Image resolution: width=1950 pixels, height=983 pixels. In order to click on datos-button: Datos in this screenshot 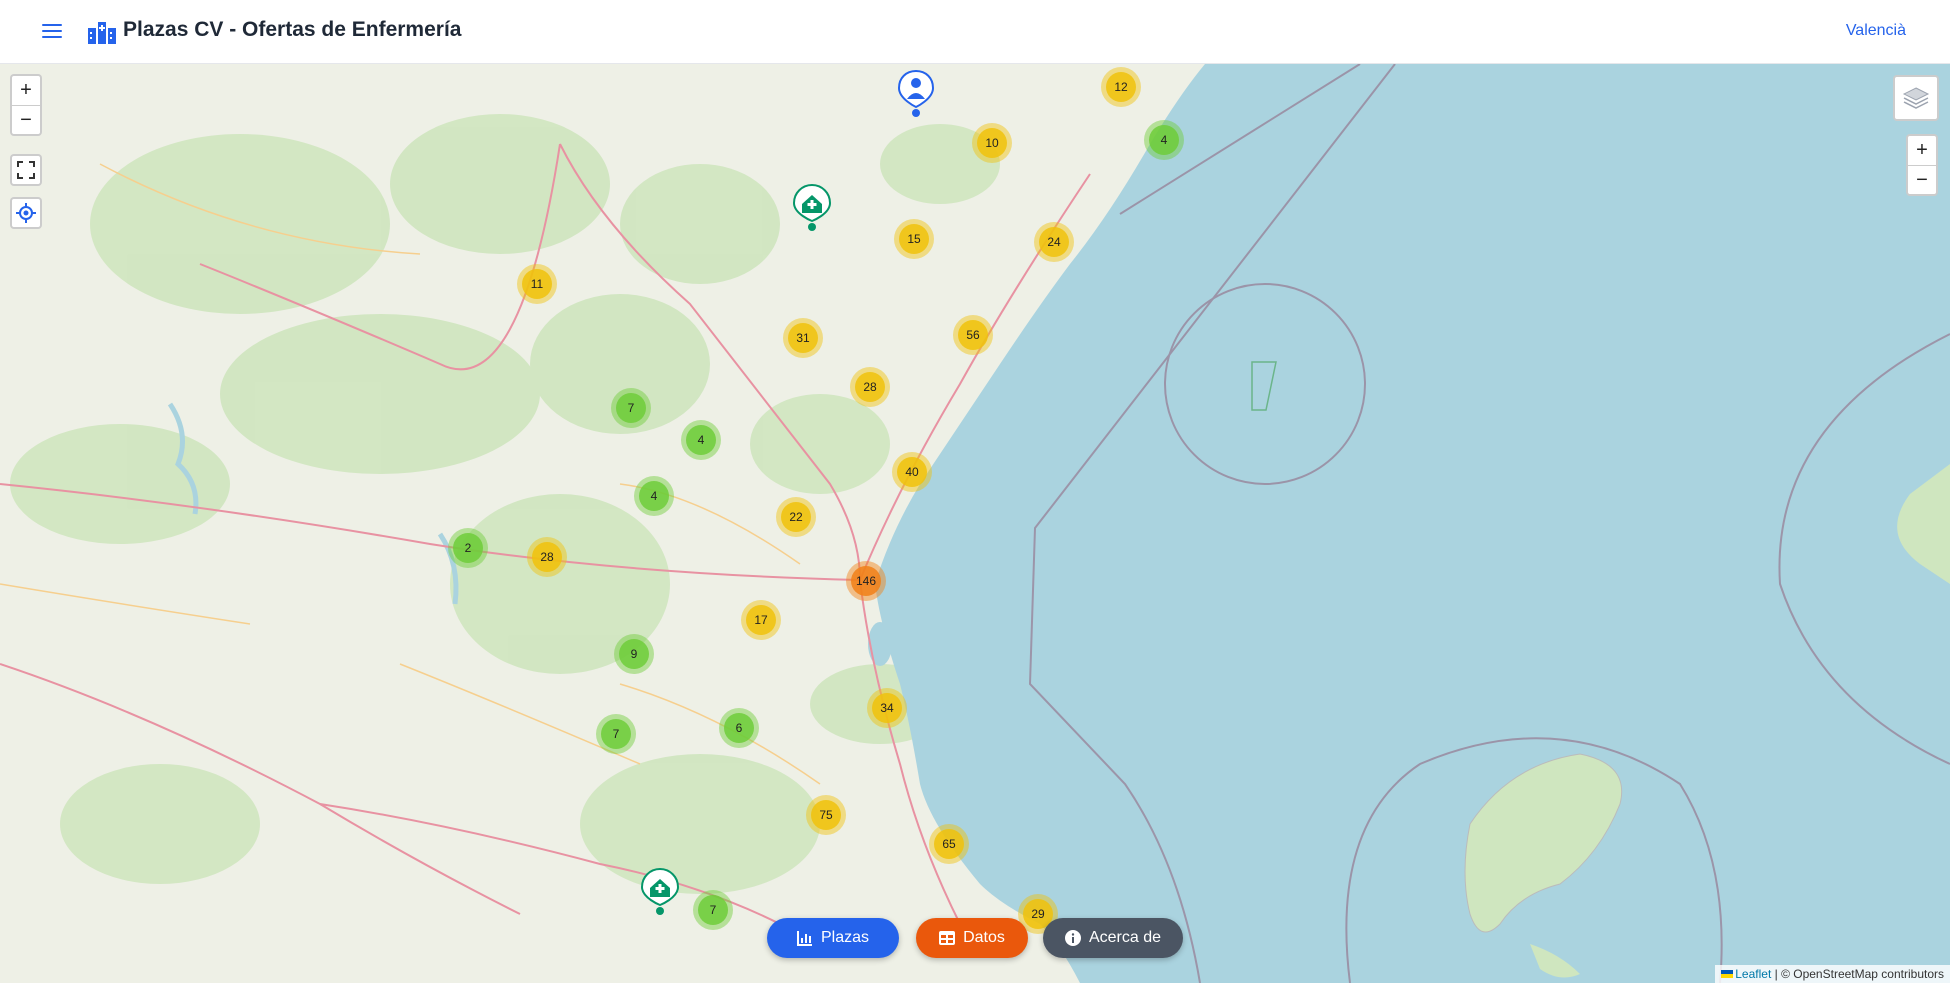, I will do `click(972, 938)`.